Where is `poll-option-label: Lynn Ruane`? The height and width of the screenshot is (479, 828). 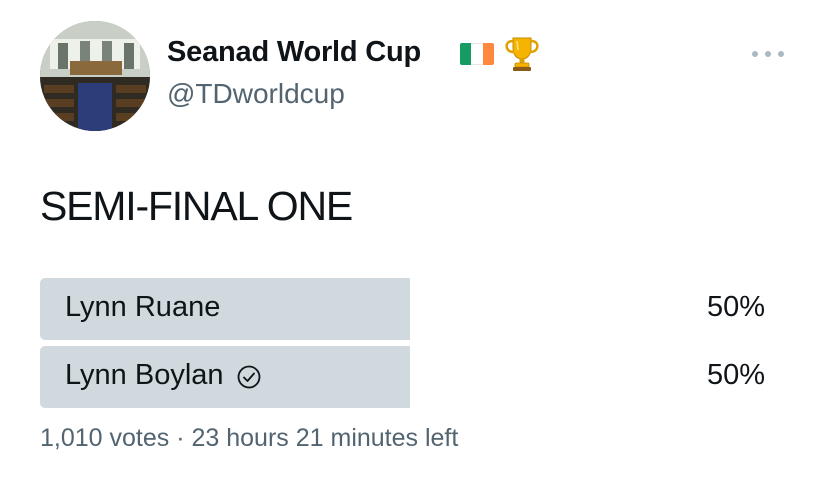
poll-option-label: Lynn Ruane is located at coordinates (142, 307).